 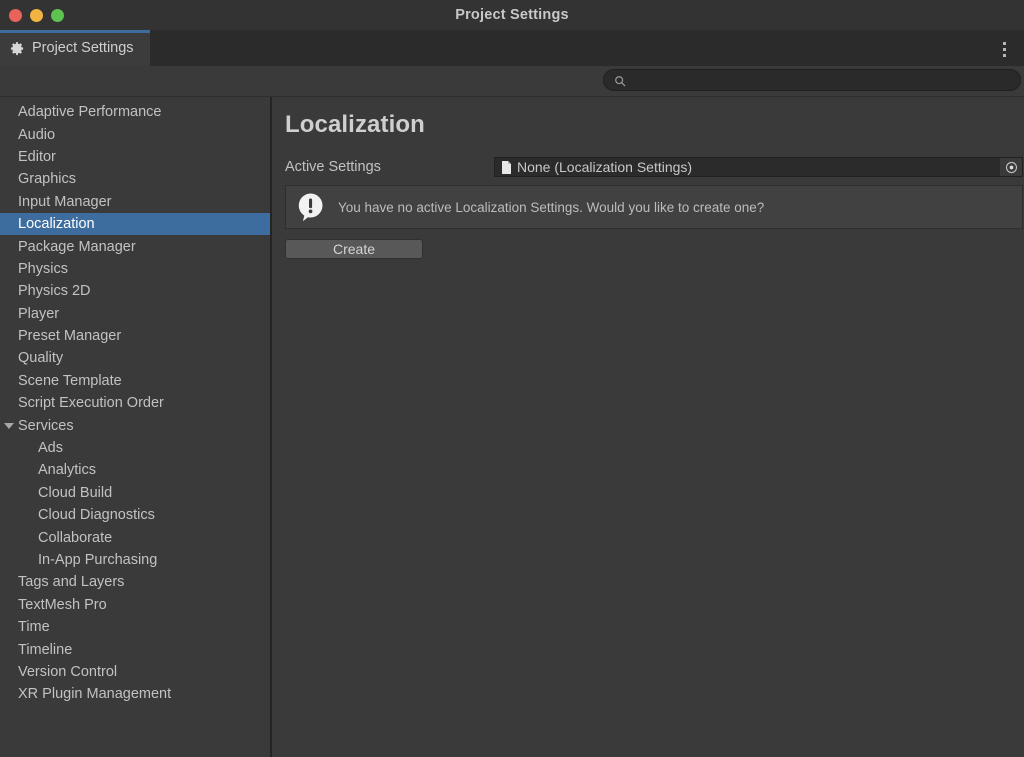 What do you see at coordinates (823, 80) in the screenshot?
I see `search-input` at bounding box center [823, 80].